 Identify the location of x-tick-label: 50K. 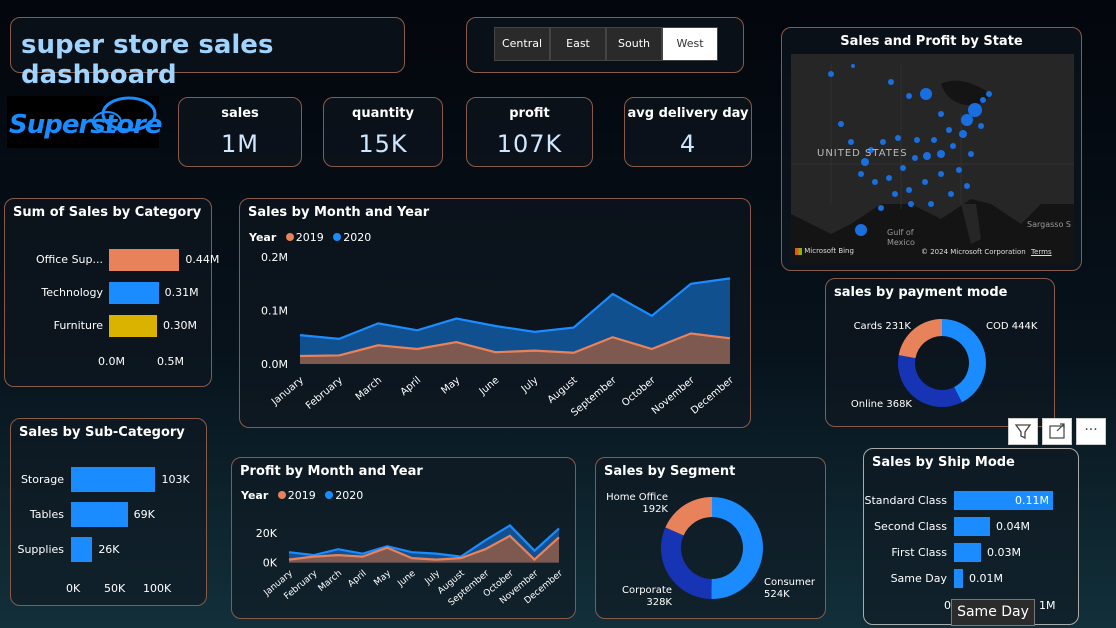
(115, 588).